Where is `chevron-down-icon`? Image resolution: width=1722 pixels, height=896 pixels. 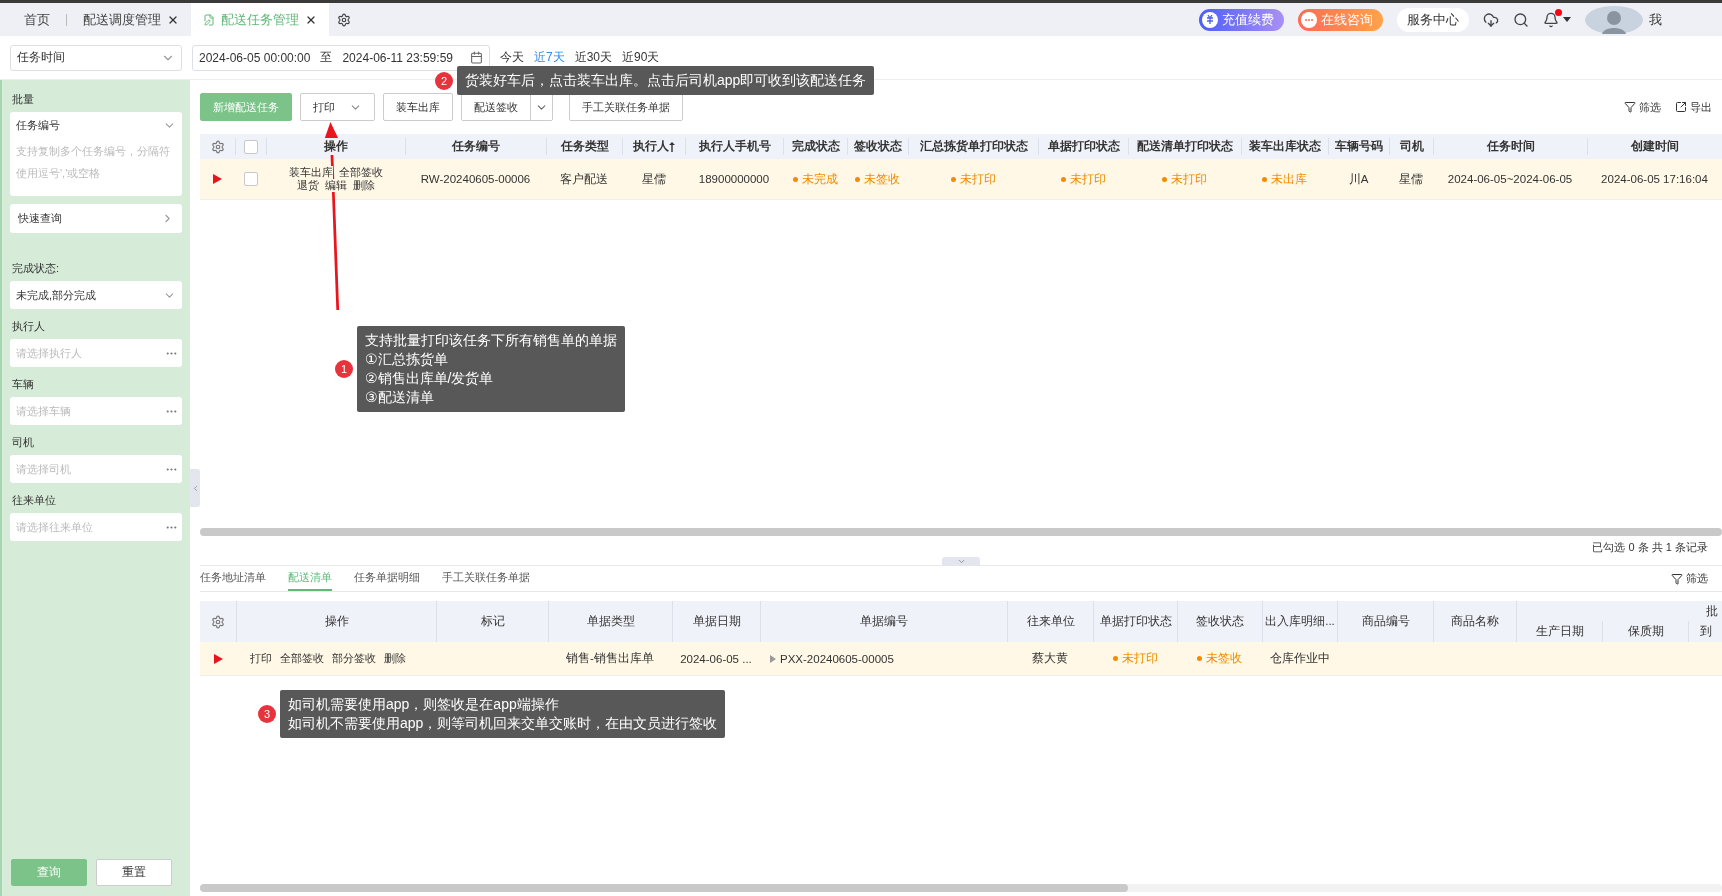 chevron-down-icon is located at coordinates (961, 561).